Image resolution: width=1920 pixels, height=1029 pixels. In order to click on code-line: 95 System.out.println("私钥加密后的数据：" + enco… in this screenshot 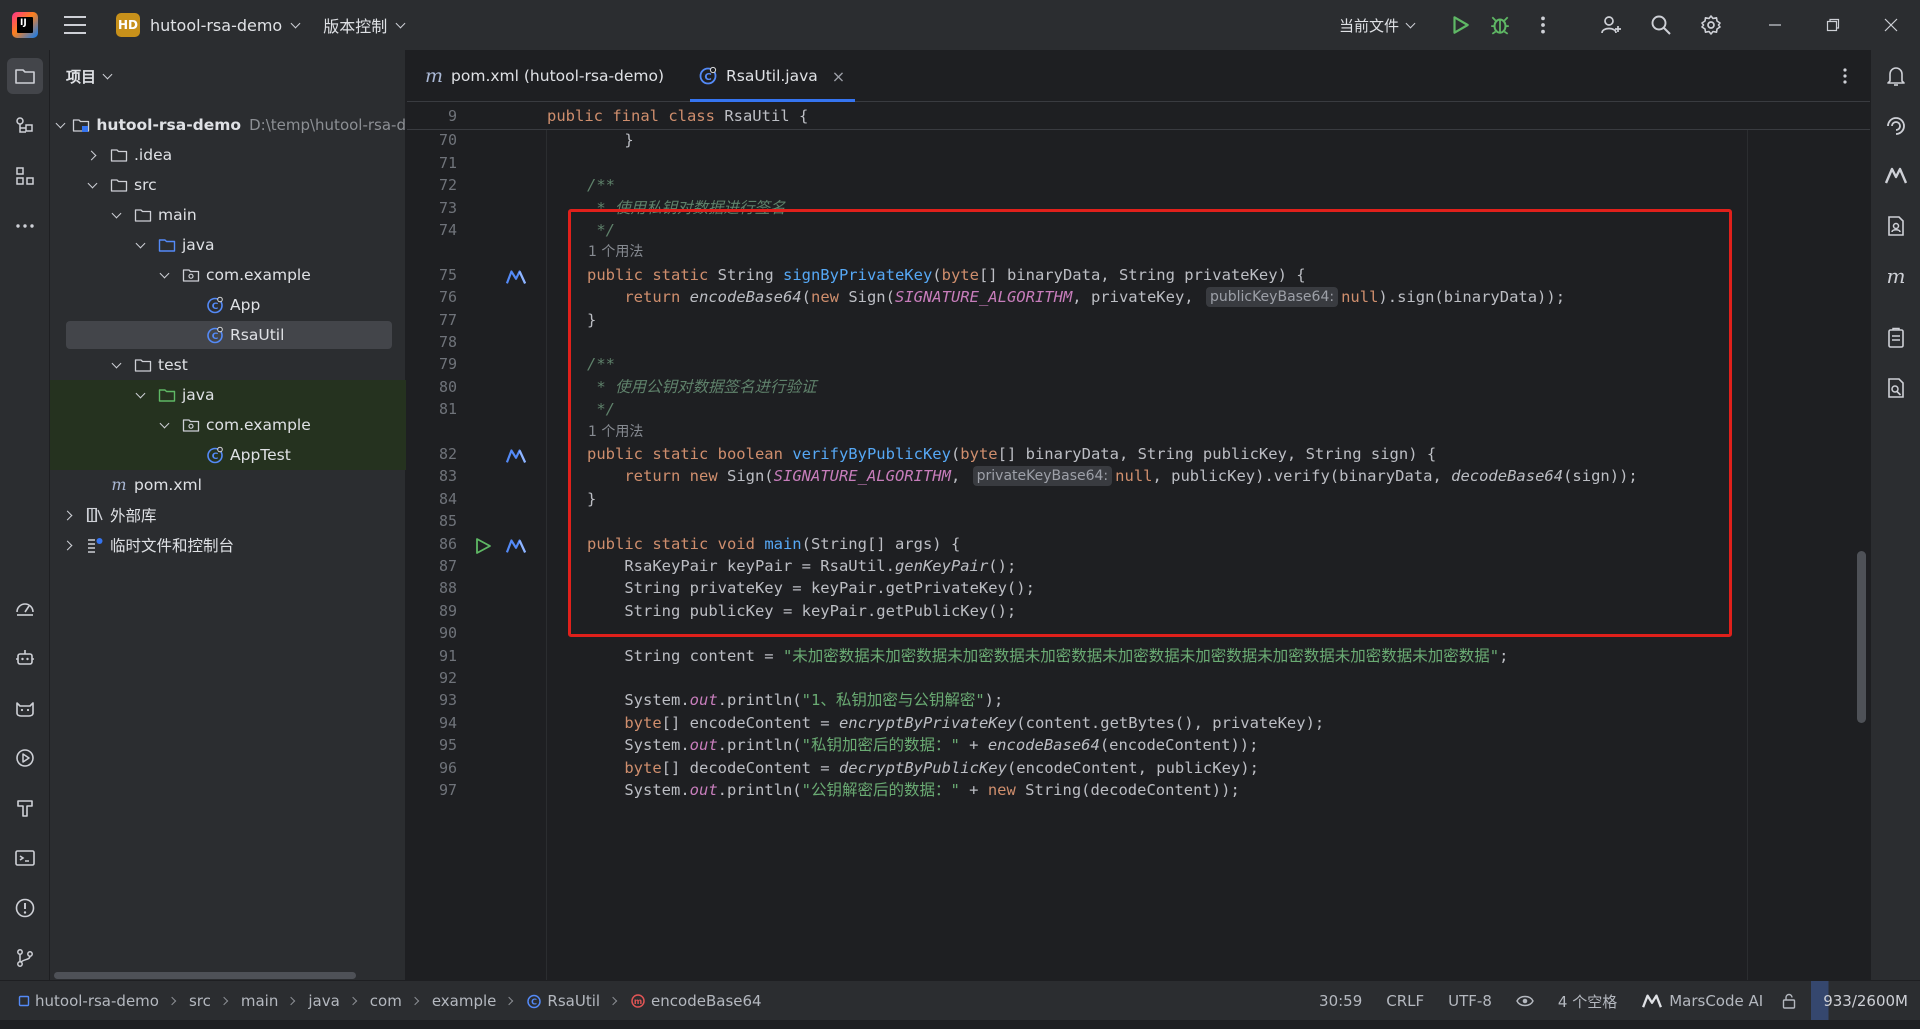, I will do `click(1138, 745)`.